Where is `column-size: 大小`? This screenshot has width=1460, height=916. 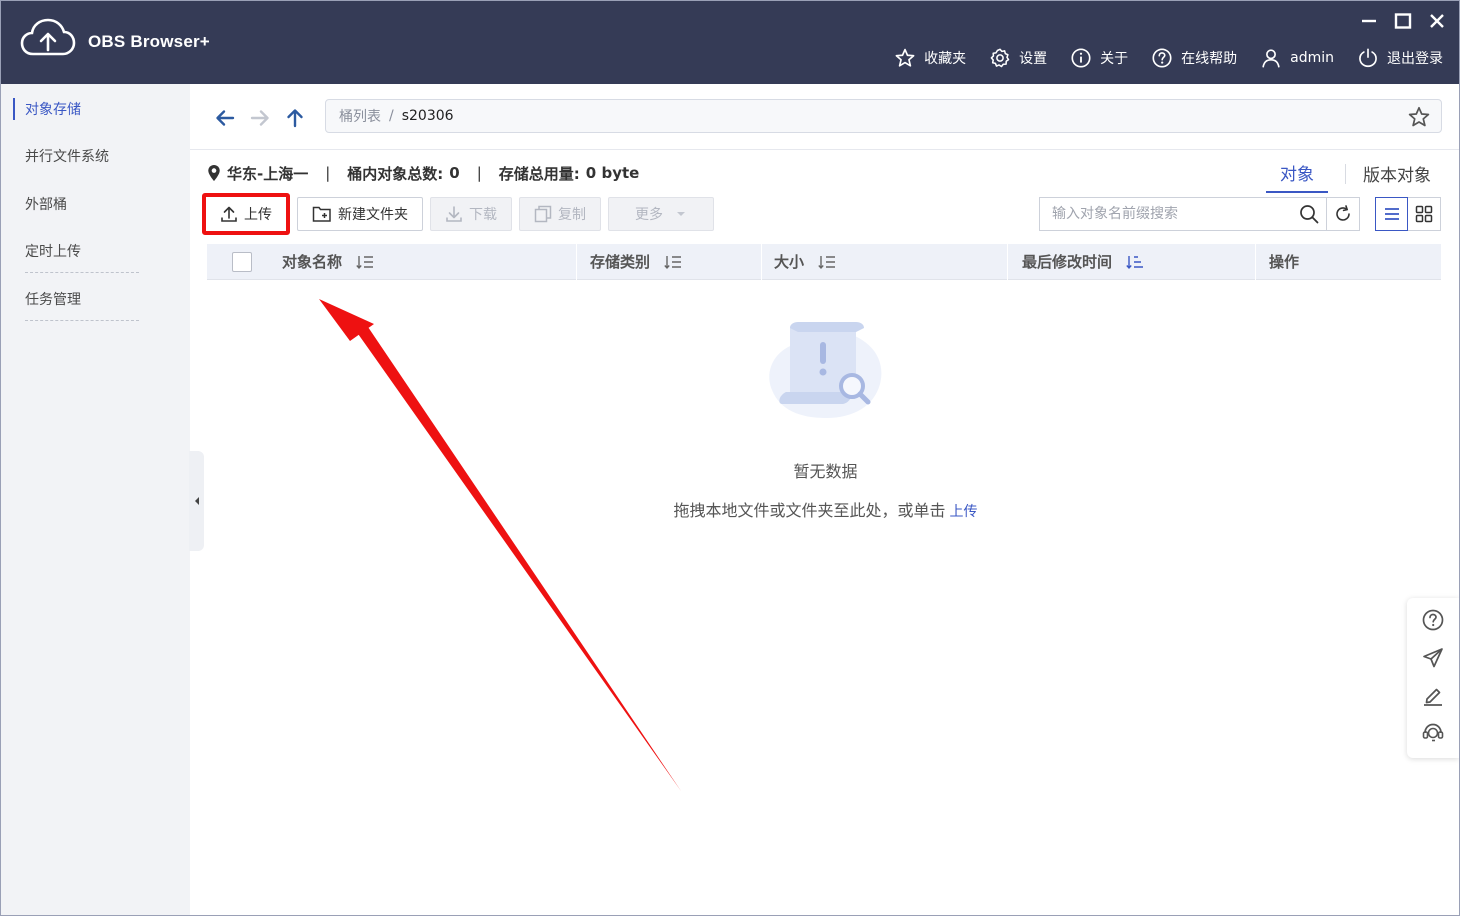
column-size: 大小 is located at coordinates (885, 261).